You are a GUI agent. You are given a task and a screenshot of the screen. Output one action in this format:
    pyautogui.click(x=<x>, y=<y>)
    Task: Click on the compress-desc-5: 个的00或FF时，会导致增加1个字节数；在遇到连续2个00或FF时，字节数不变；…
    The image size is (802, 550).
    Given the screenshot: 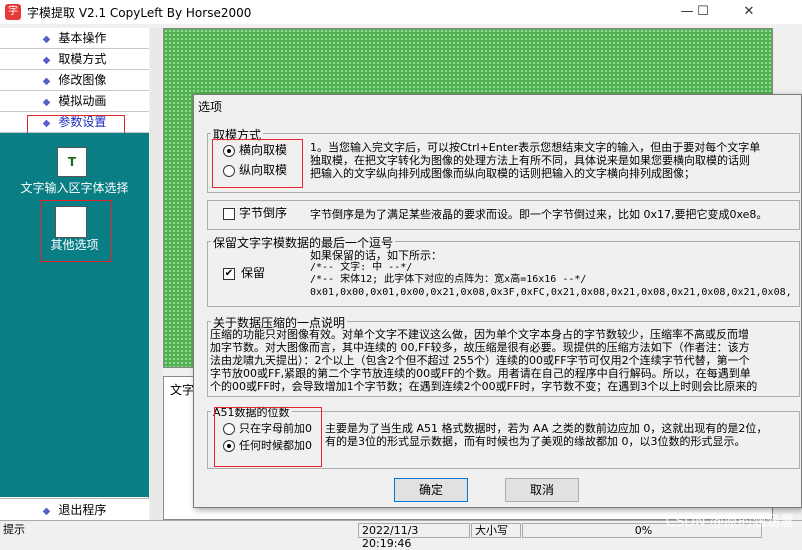 What is the action you would take?
    pyautogui.click(x=484, y=386)
    